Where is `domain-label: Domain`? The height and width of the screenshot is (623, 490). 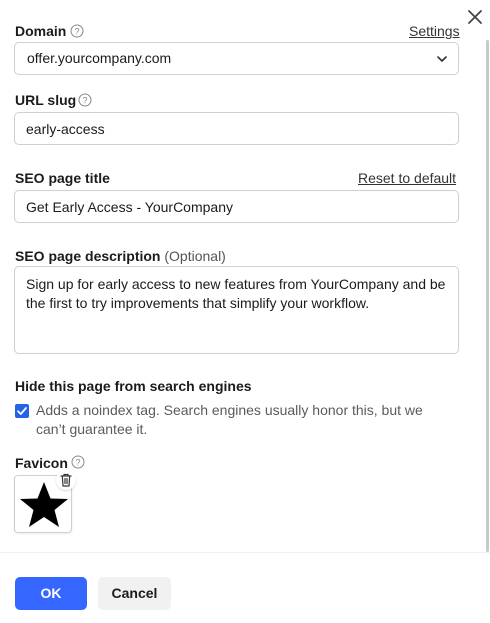 domain-label: Domain is located at coordinates (41, 31).